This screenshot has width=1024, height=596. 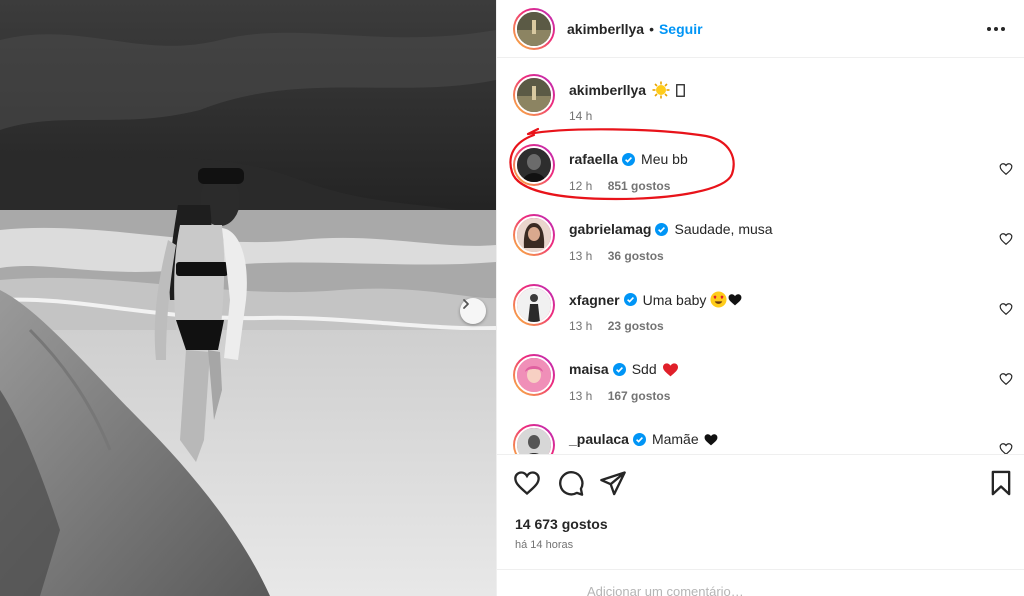 What do you see at coordinates (561, 524) in the screenshot?
I see `post-likes-count: 14 673 gostos` at bounding box center [561, 524].